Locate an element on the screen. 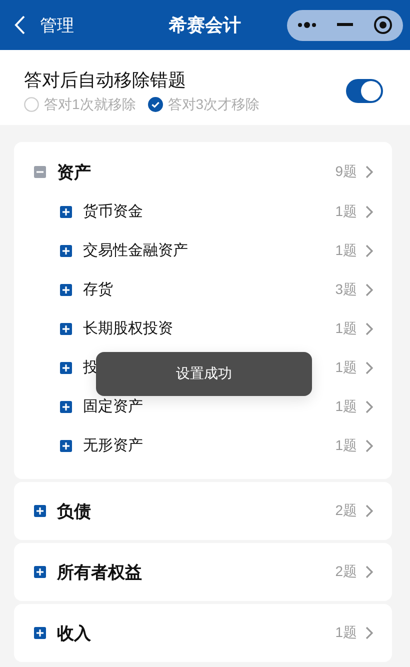 The height and width of the screenshot is (667, 410). page-title: 希赛会计 is located at coordinates (205, 25).